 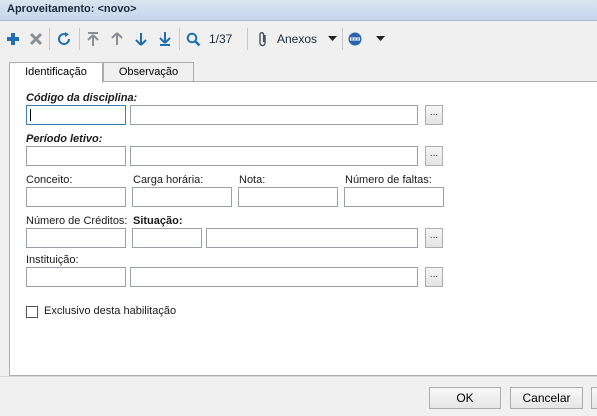 I want to click on first-record-icon, so click(x=93, y=39).